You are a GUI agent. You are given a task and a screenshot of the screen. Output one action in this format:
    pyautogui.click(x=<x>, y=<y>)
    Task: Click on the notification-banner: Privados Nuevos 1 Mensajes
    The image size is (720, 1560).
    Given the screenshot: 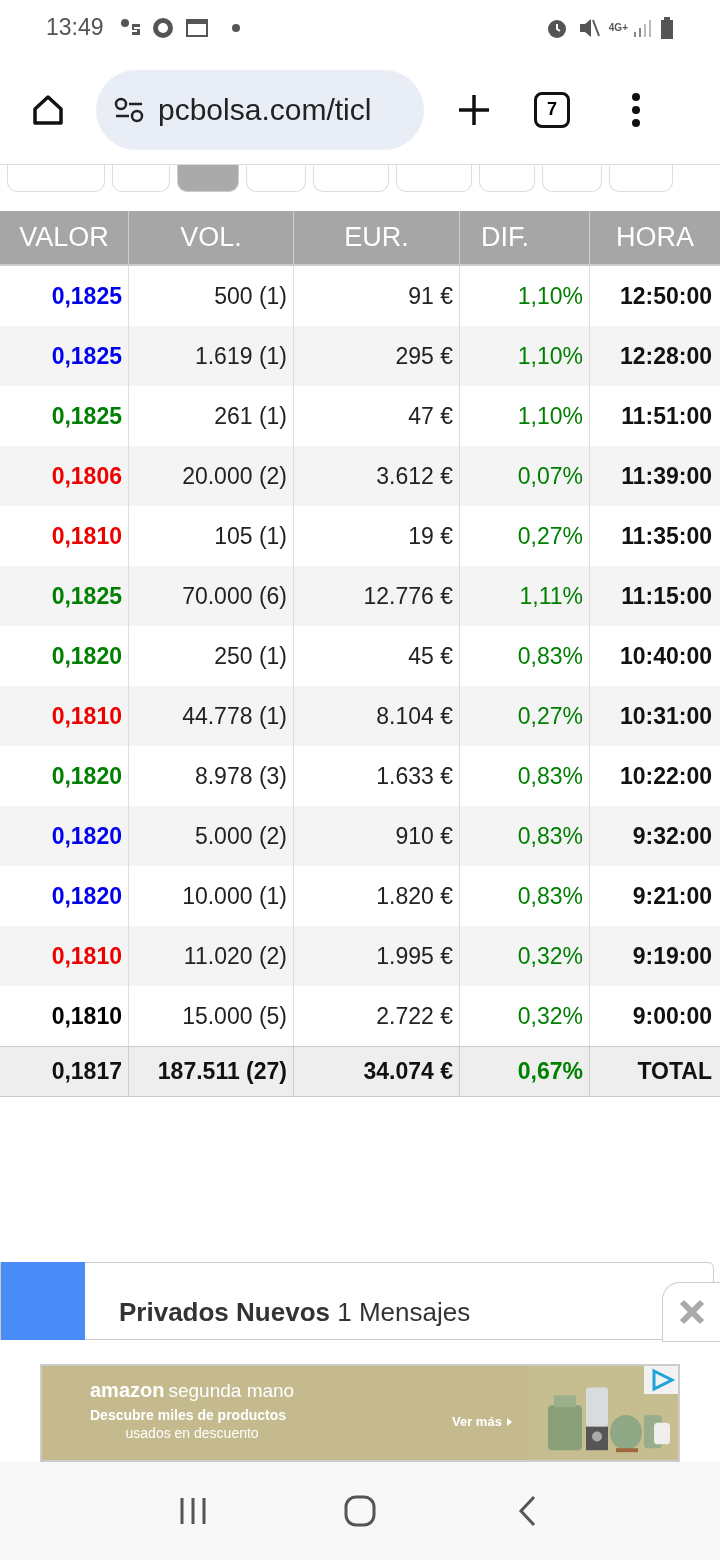 What is the action you would take?
    pyautogui.click(x=357, y=1301)
    